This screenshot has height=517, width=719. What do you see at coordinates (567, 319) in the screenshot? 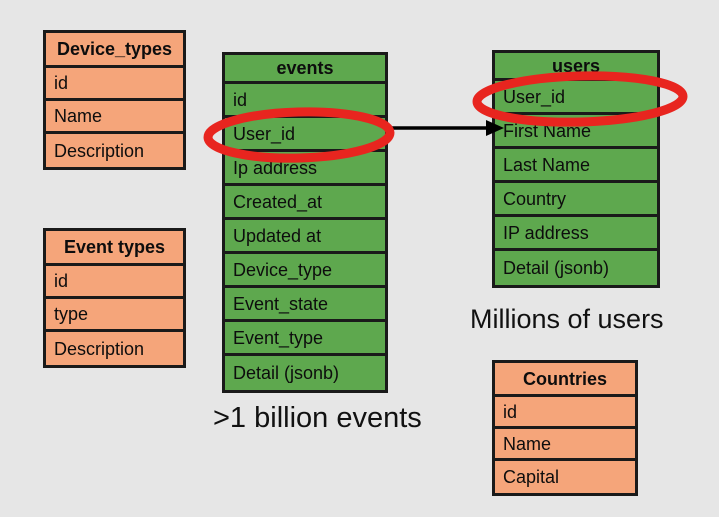
I see `caption-users-scale: Millions of users` at bounding box center [567, 319].